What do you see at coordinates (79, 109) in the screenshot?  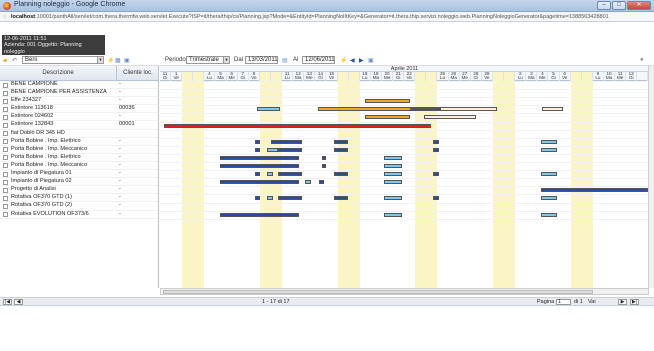 I see `table-row: Estintore 113618 00036` at bounding box center [79, 109].